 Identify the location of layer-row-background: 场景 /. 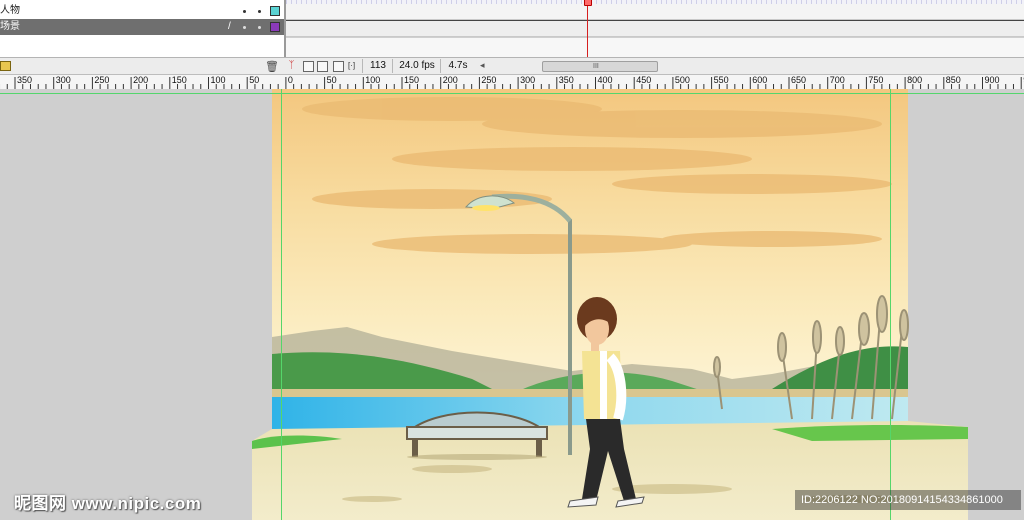
(142, 27).